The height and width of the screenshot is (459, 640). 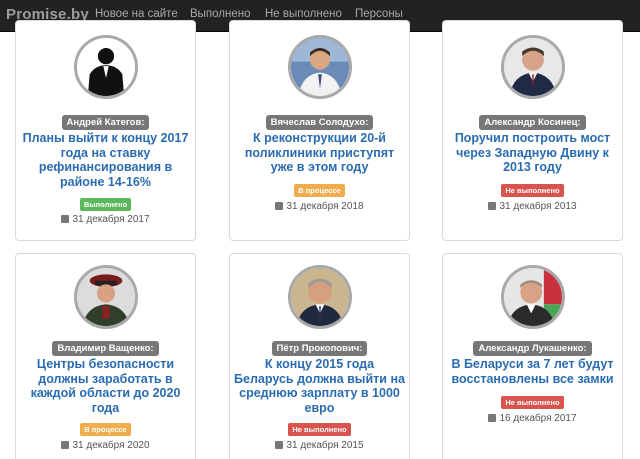 I want to click on person-name: Вячеслав Солодухо:, so click(x=319, y=122).